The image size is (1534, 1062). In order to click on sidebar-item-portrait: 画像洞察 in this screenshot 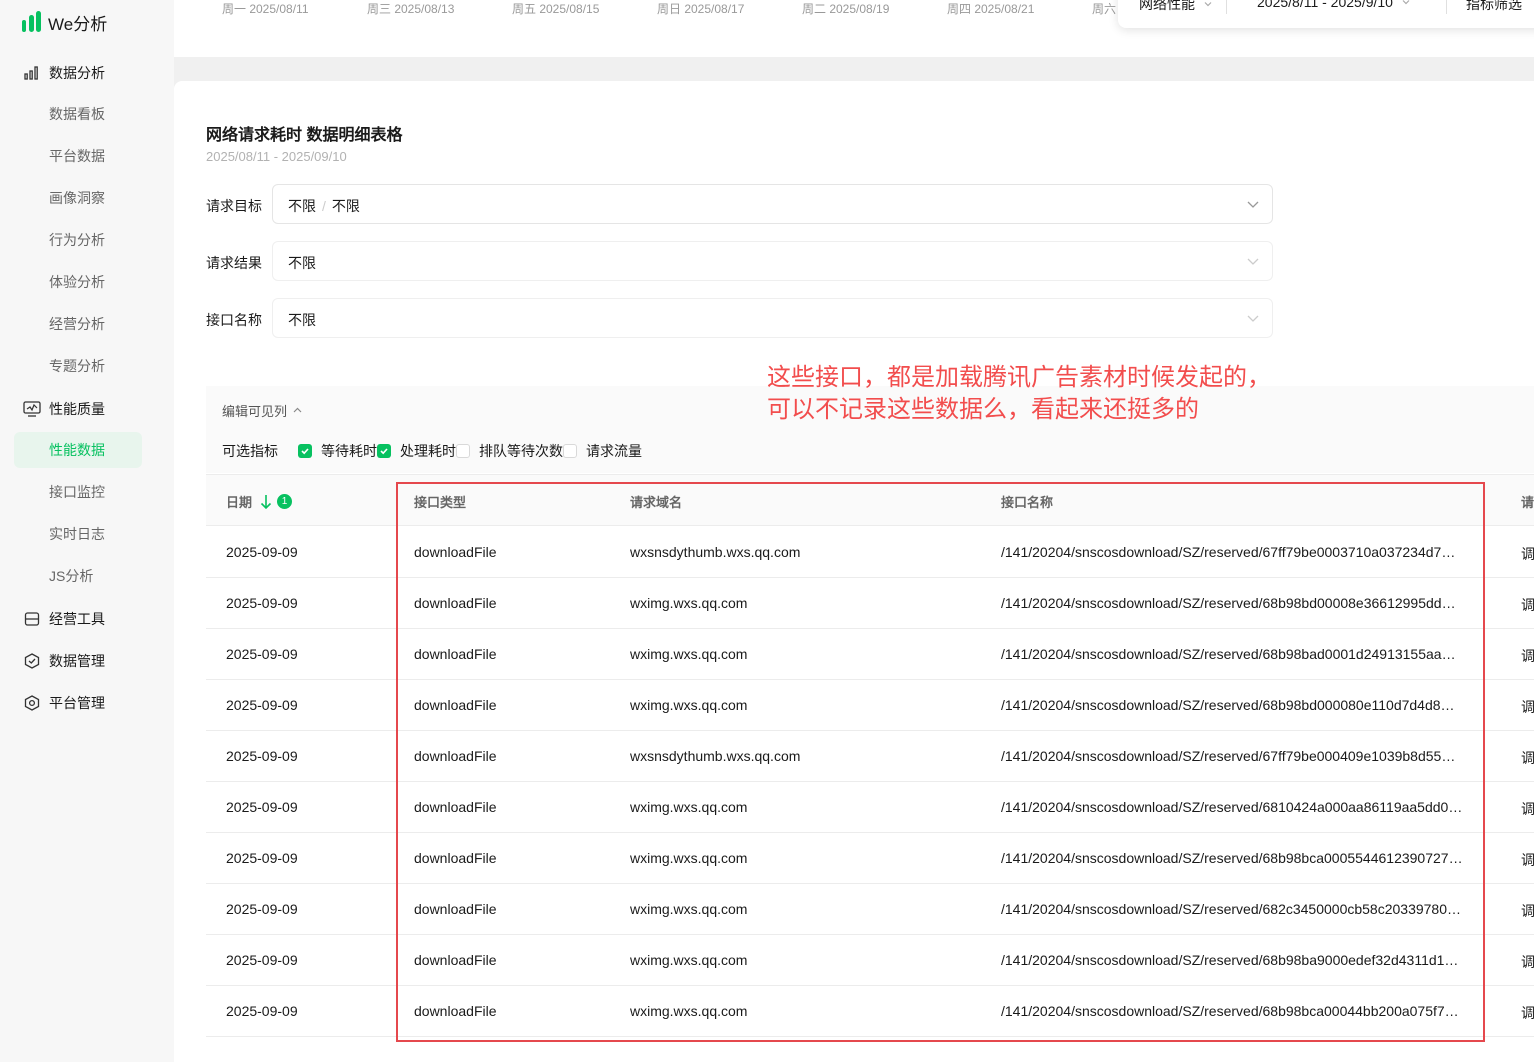, I will do `click(78, 198)`.